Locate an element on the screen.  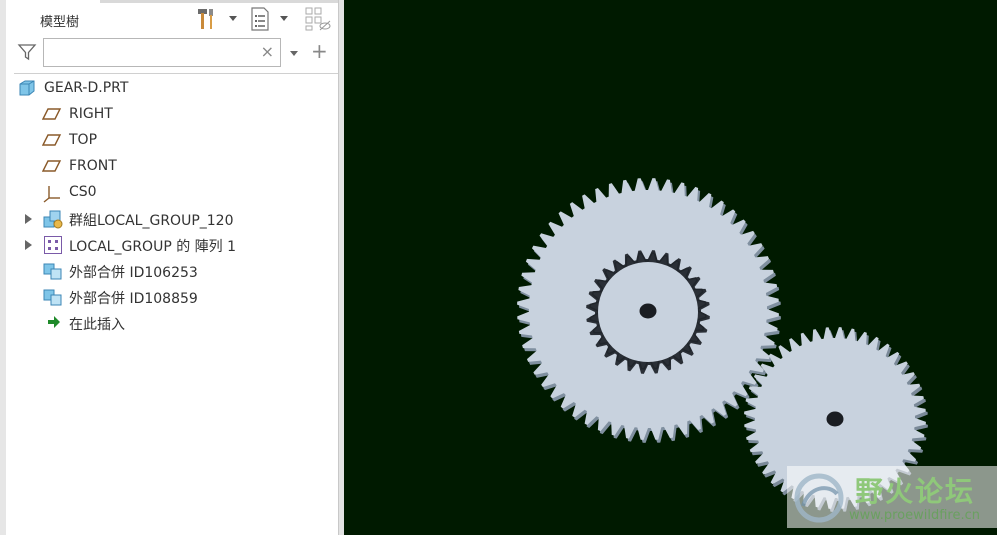
filter-row: × + is located at coordinates (172, 53).